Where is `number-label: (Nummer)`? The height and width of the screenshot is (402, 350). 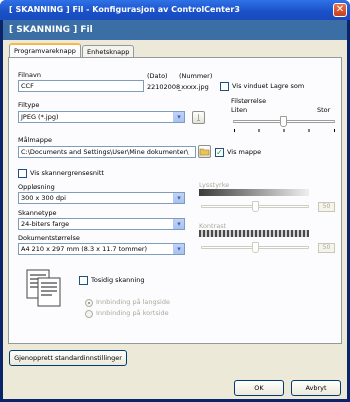
number-label: (Nummer) is located at coordinates (196, 76).